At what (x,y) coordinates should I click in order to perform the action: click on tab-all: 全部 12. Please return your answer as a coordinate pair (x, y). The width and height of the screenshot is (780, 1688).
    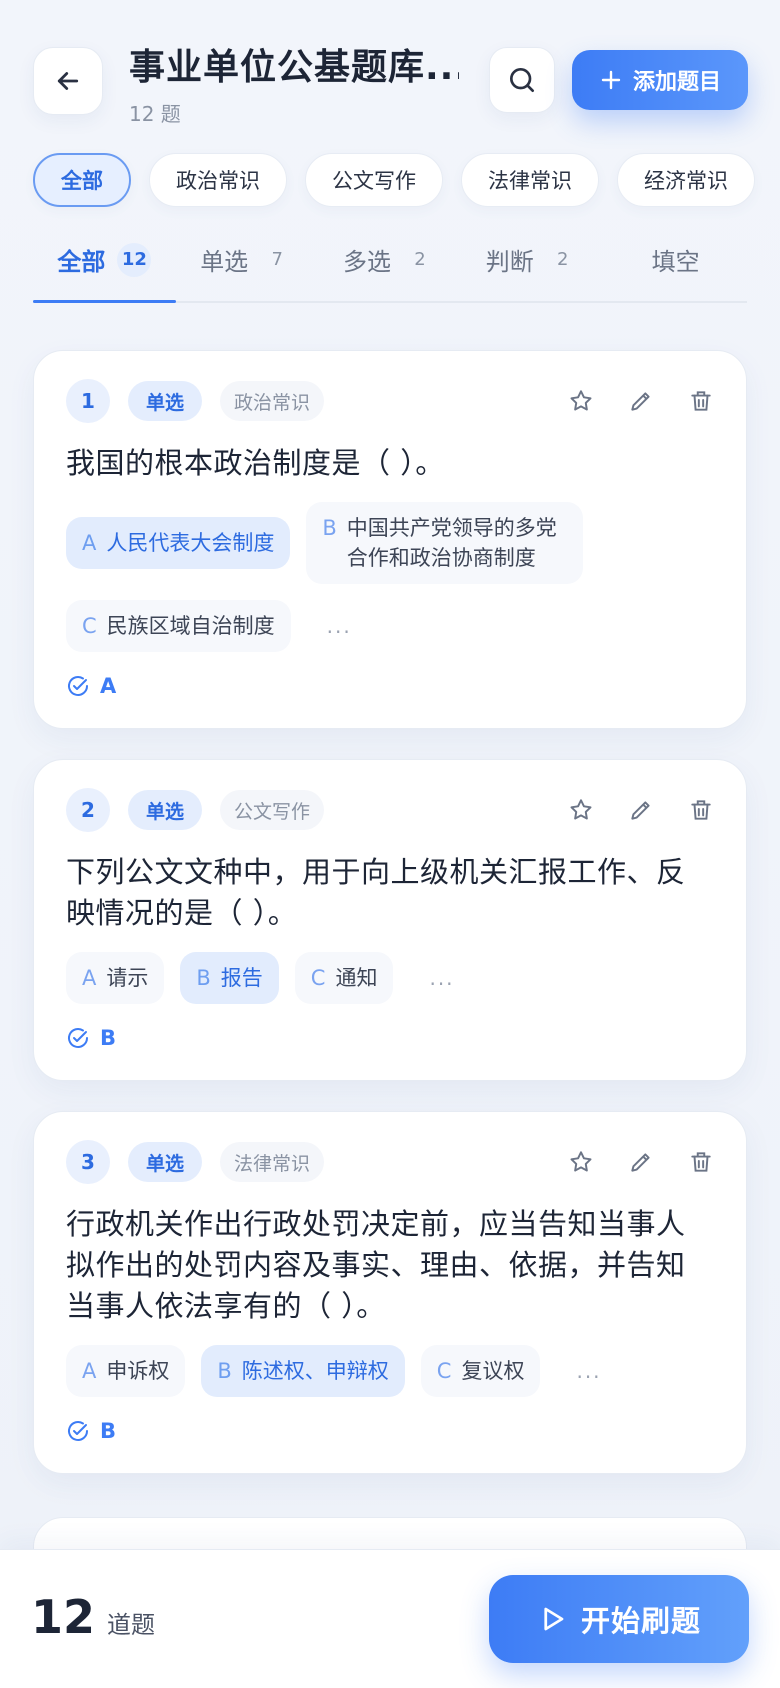
    Looking at the image, I should click on (104, 266).